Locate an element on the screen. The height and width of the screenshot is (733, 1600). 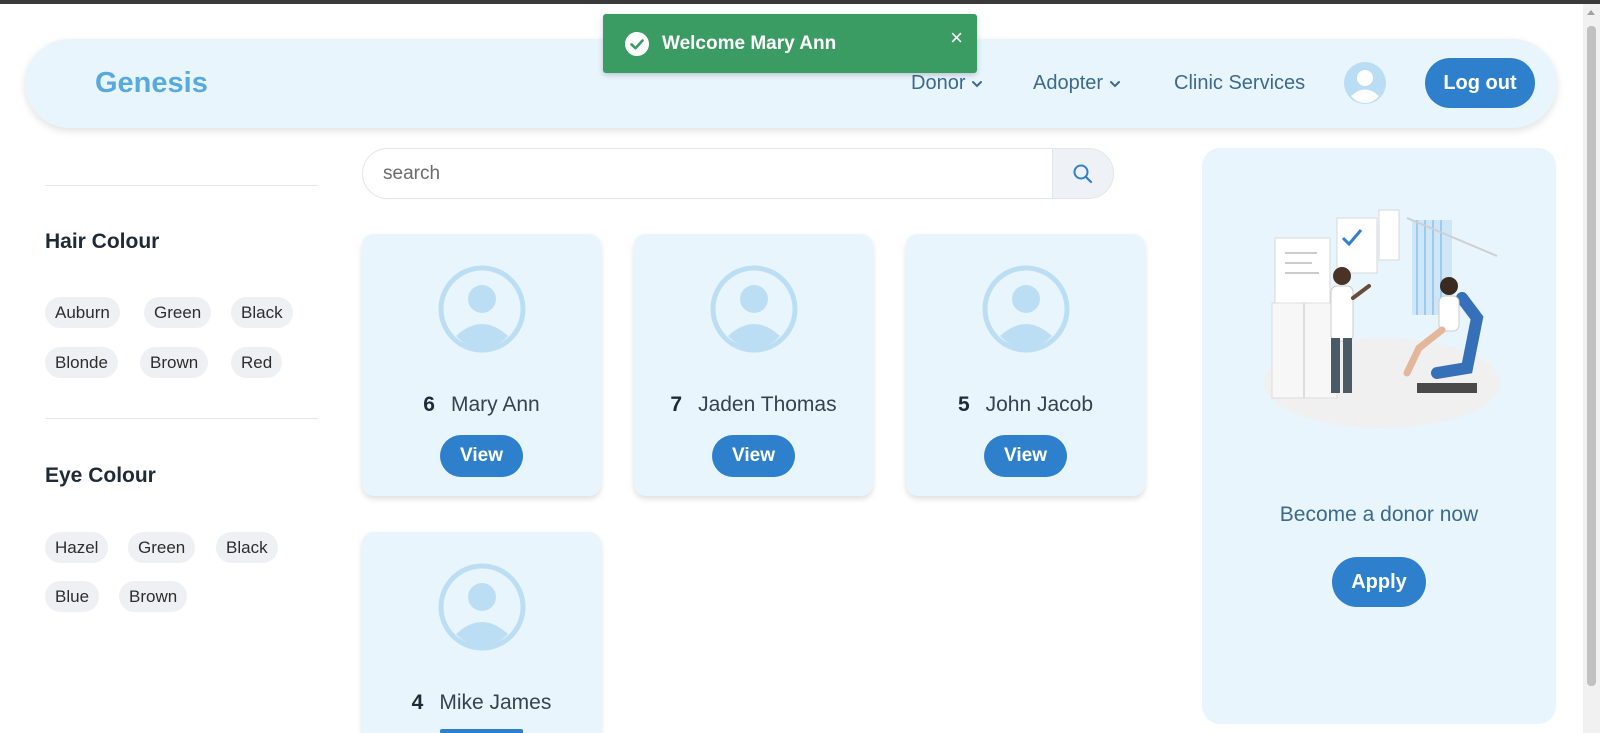
search-icon is located at coordinates (1083, 173).